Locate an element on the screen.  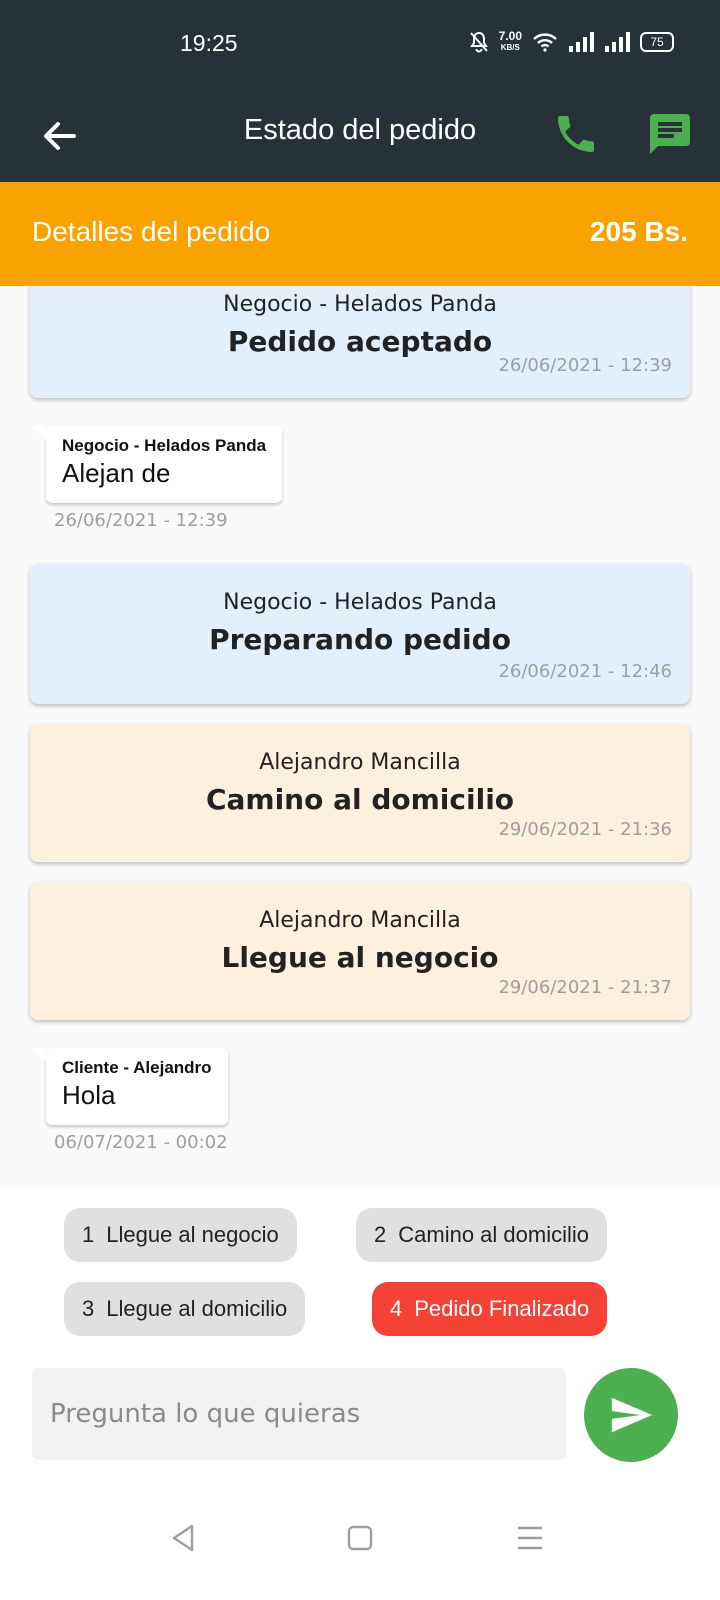
wifi-icon is located at coordinates (545, 42).